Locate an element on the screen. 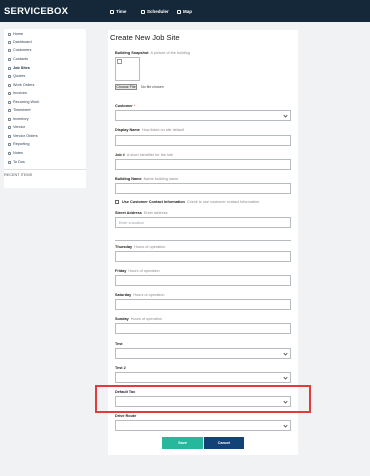  sidebar-item-customers: Customers is located at coordinates (19, 50).